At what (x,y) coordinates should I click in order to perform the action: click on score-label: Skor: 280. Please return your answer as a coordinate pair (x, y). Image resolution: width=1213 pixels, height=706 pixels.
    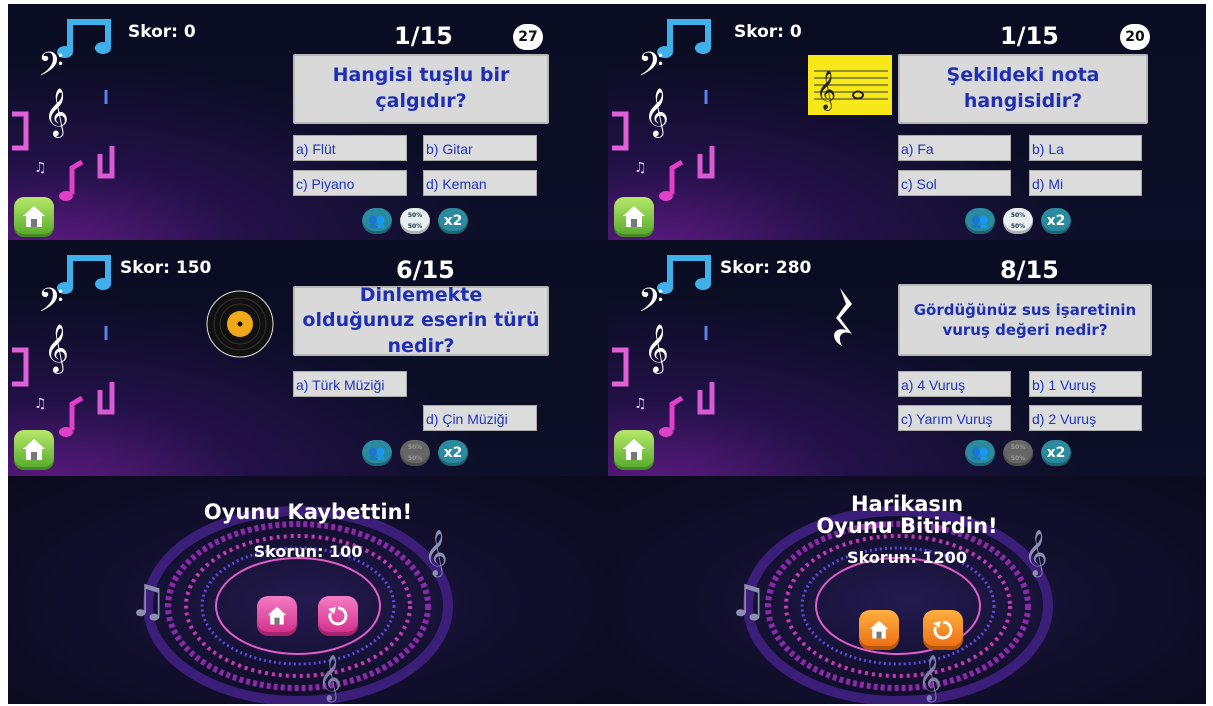
    Looking at the image, I should click on (766, 268).